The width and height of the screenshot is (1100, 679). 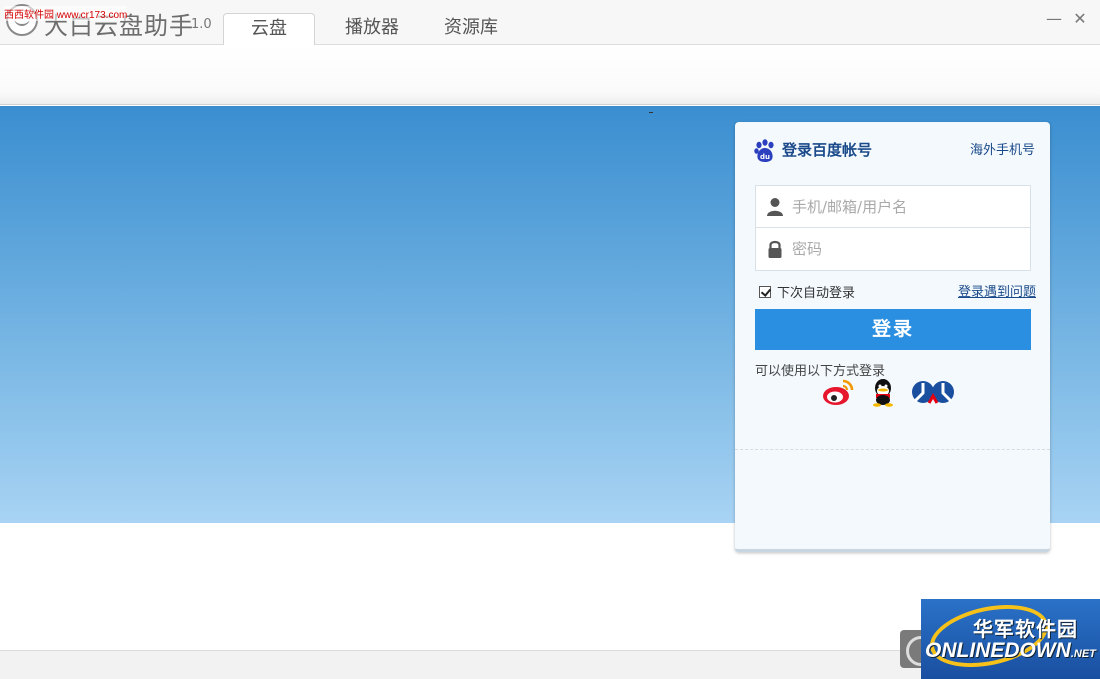 I want to click on remember-login: 下次自动登录, so click(x=807, y=291).